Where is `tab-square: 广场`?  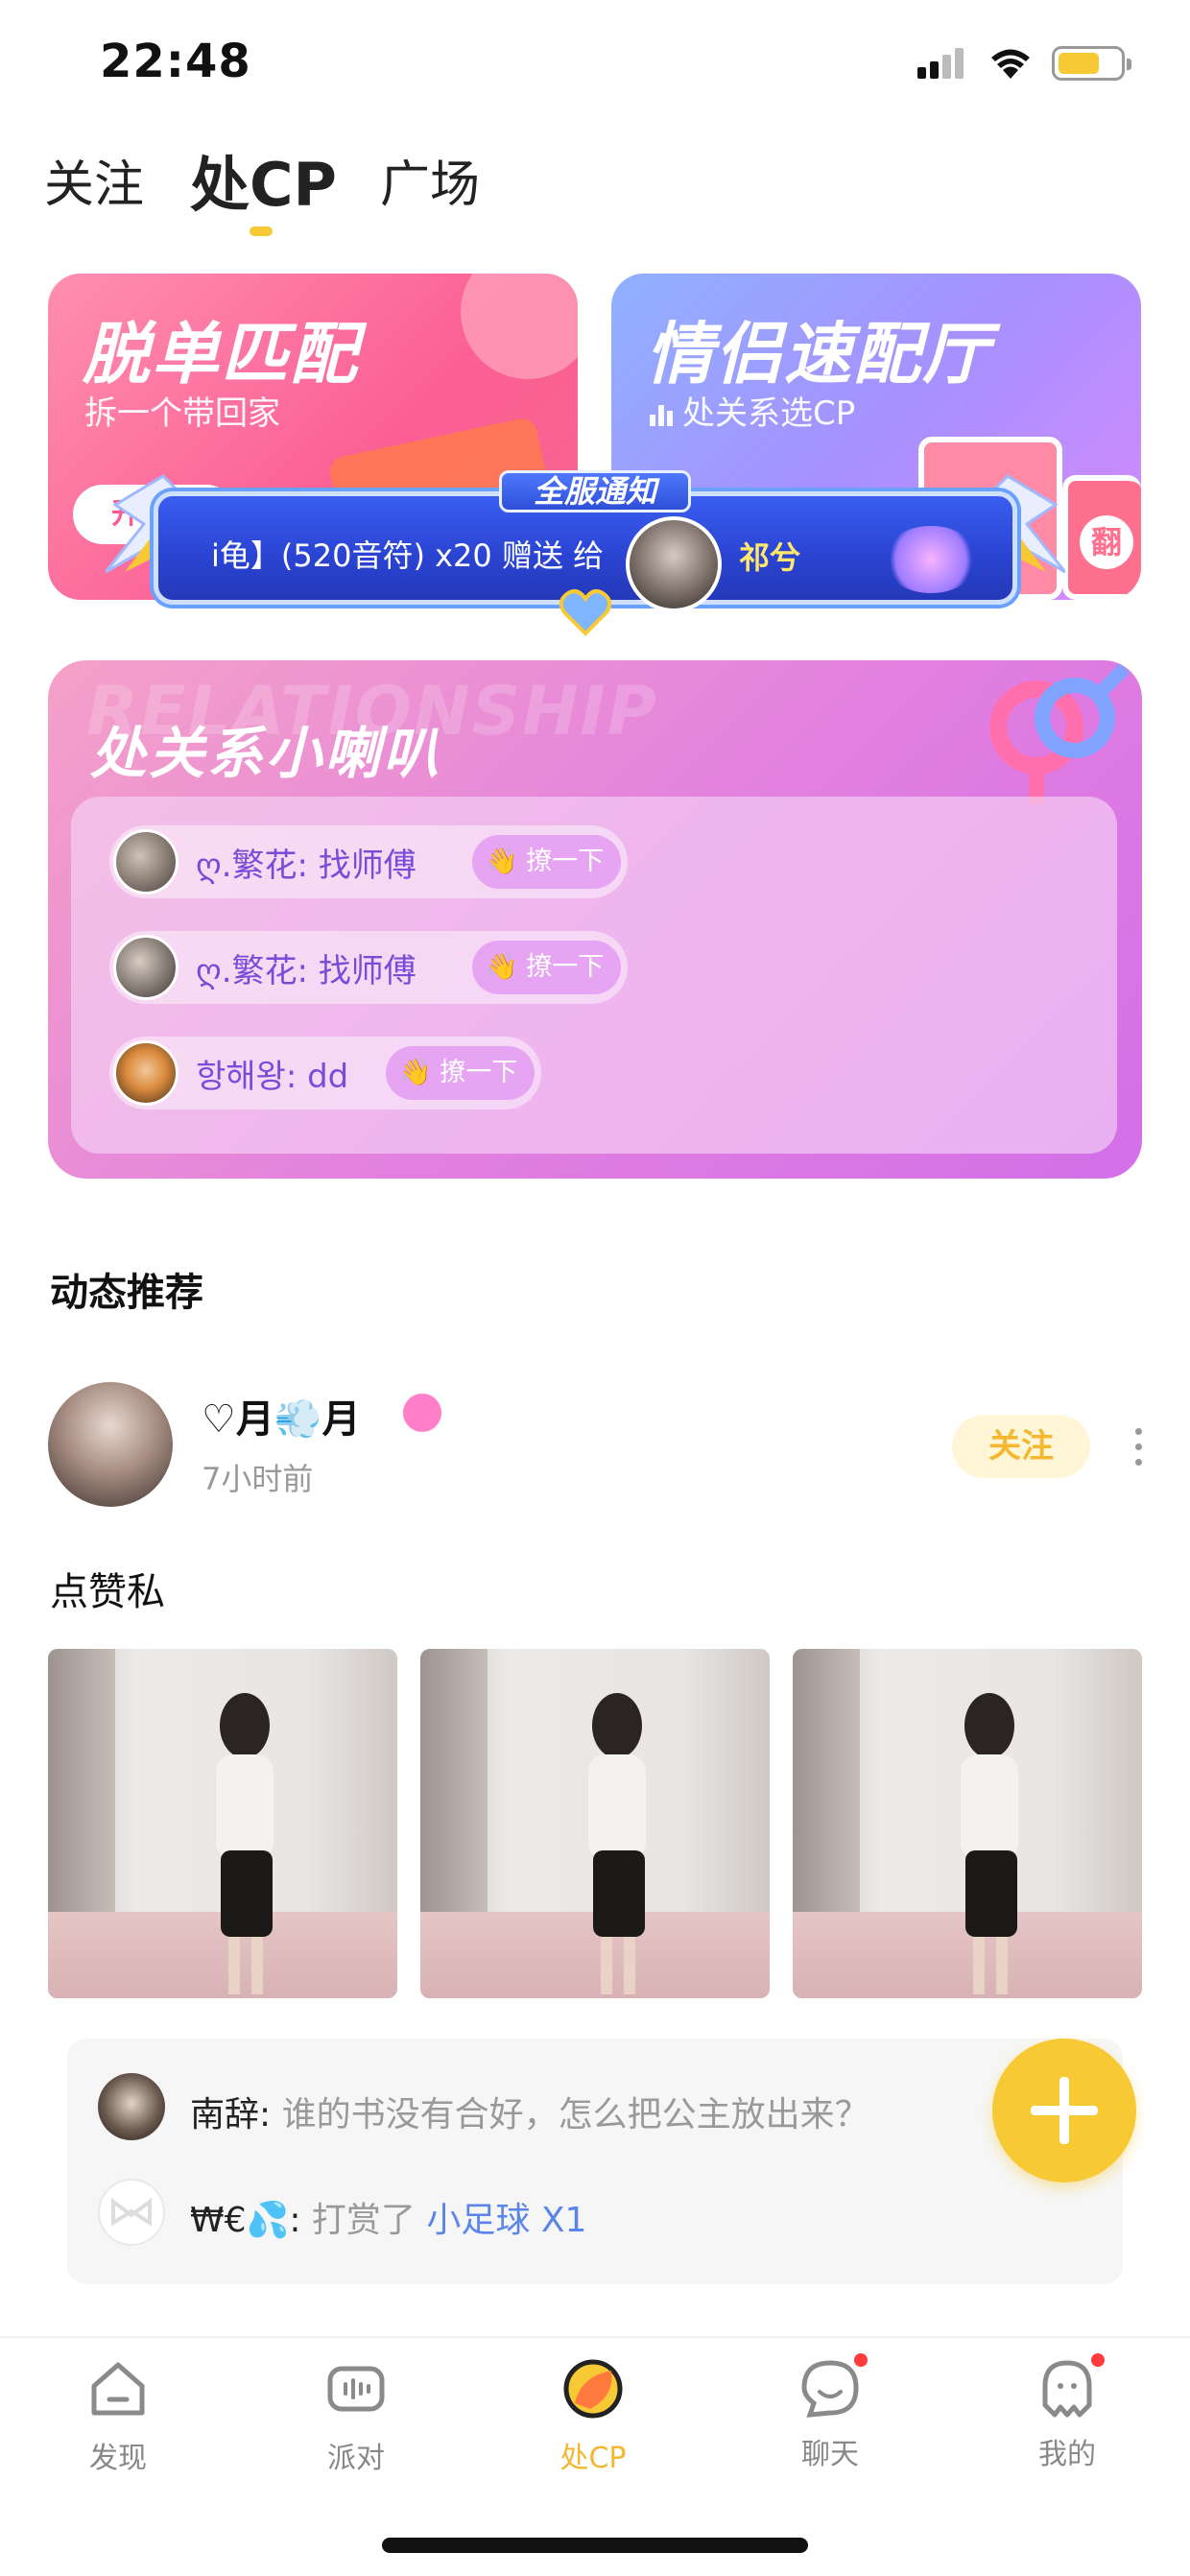 tab-square: 广场 is located at coordinates (430, 180).